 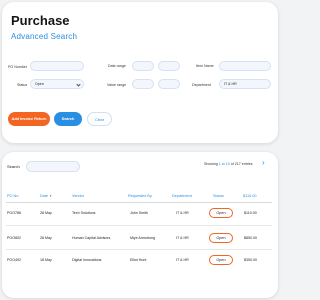 What do you see at coordinates (140, 196) in the screenshot?
I see `col-header-requested-by: Requested By` at bounding box center [140, 196].